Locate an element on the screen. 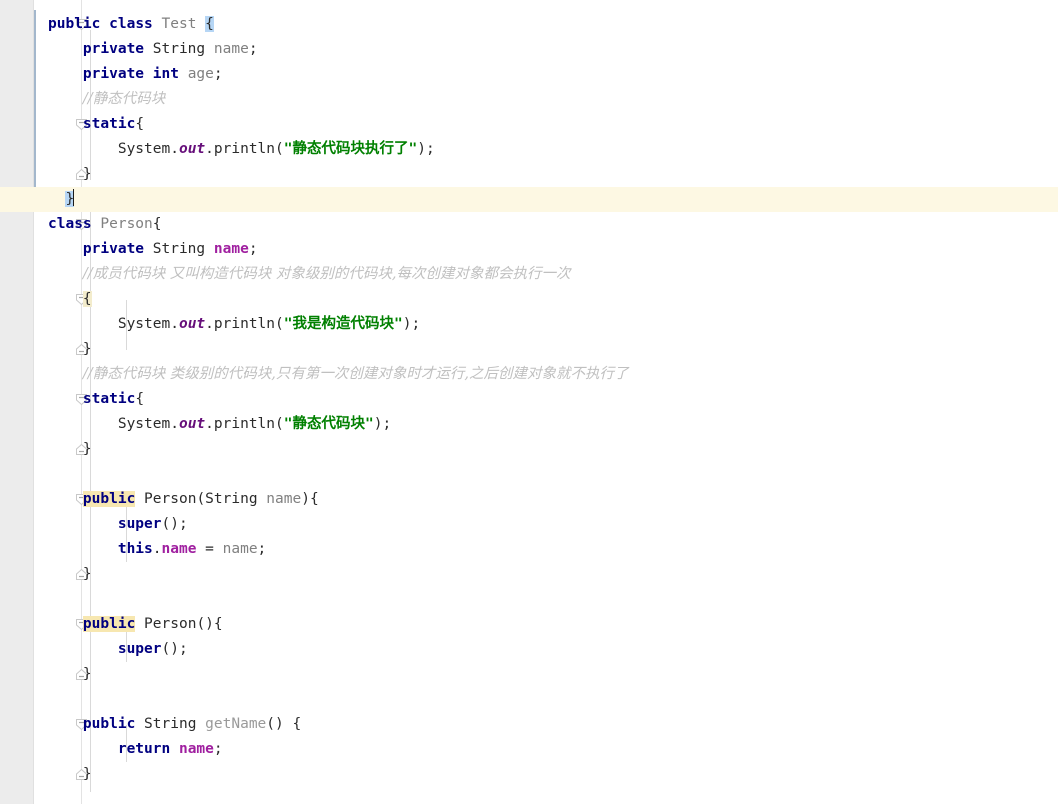 This screenshot has height=804, width=1058. code-line: public class Test { is located at coordinates (529, 24).